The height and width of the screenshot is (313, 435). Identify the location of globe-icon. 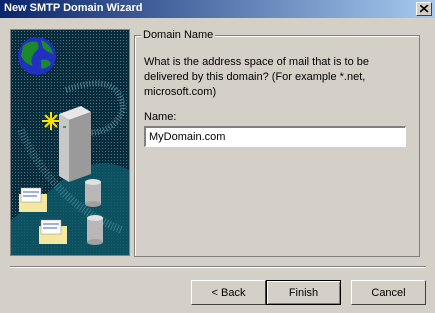
(37, 56).